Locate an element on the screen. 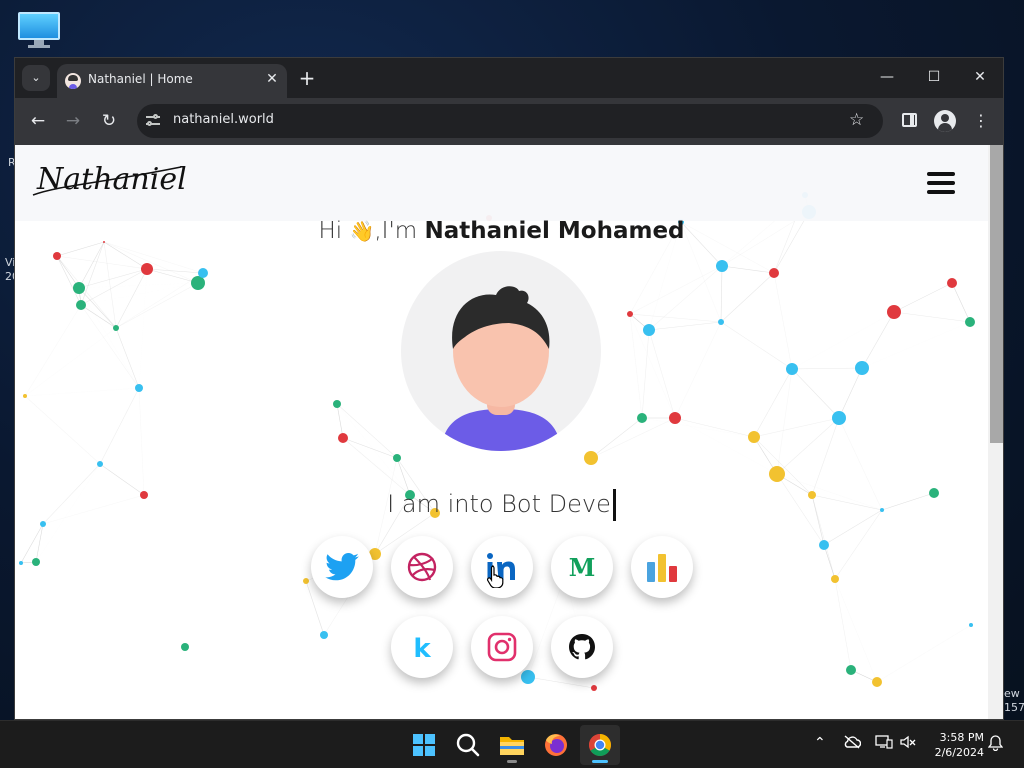 The width and height of the screenshot is (1024, 768). site-logo: Nathaniel is located at coordinates (111, 180).